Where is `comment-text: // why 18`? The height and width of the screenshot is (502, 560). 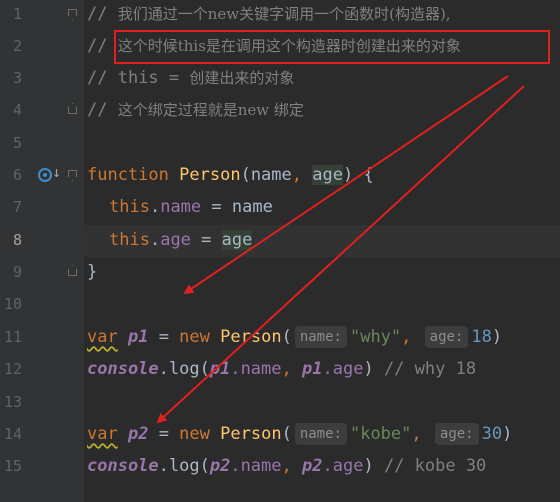 comment-text: // why 18 is located at coordinates (430, 369).